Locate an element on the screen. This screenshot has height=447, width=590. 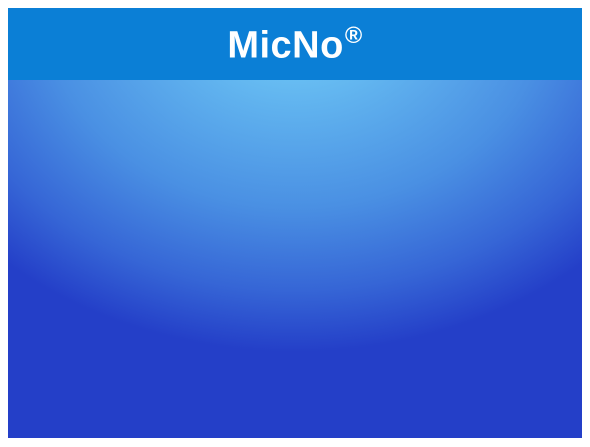
slide-title: MicNo® is located at coordinates (295, 44).